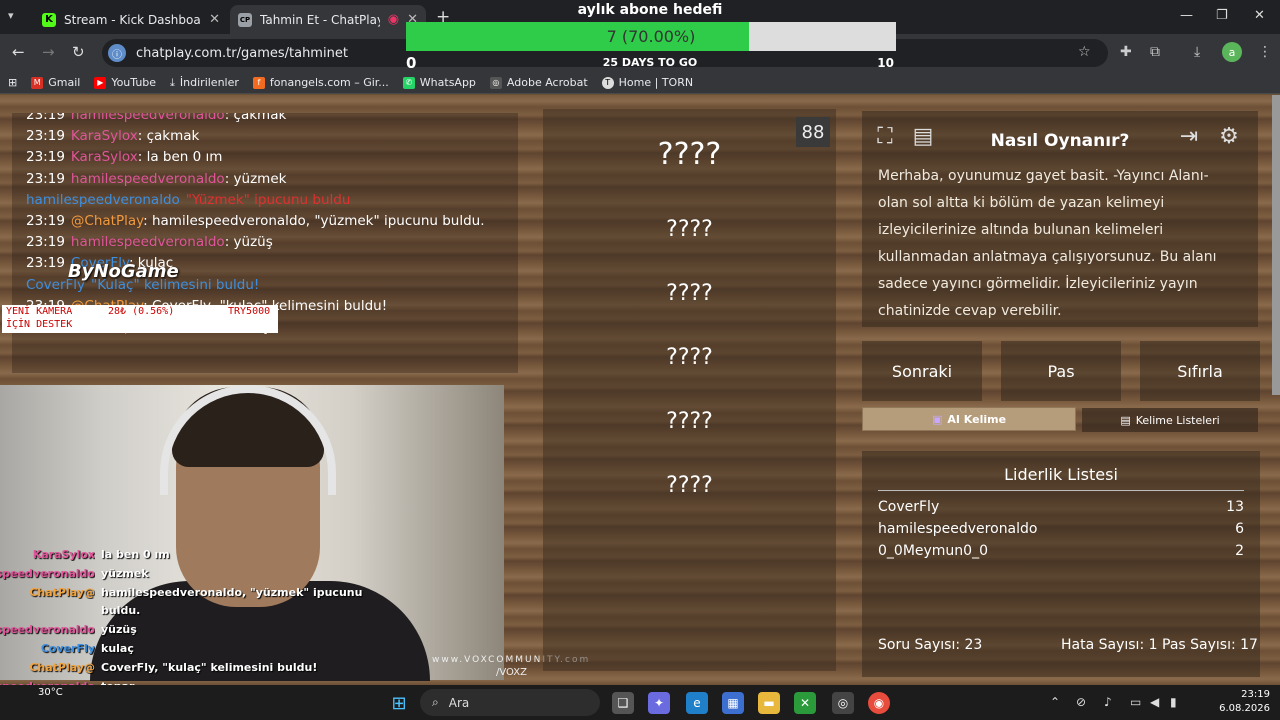 The height and width of the screenshot is (720, 1280). I want to click on goal-progress-bar: 7 (70.00%), so click(651, 36).